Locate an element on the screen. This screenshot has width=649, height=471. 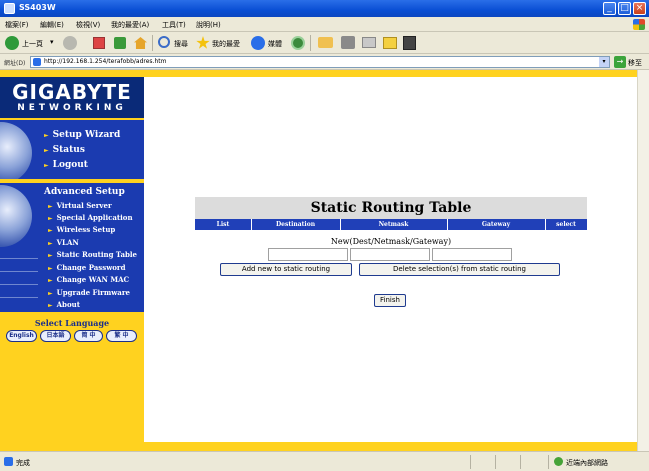
nav-logout: ► Logout is located at coordinates (66, 165).